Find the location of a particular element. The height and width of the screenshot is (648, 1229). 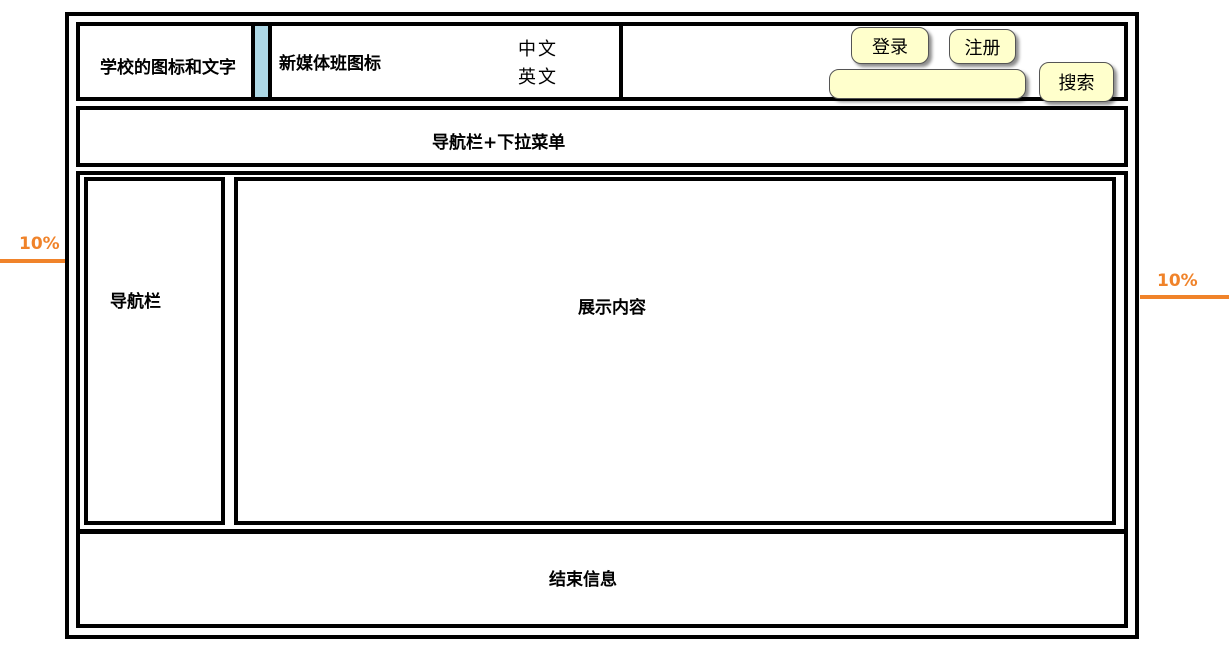

right-margin-label: 10% is located at coordinates (1177, 281).